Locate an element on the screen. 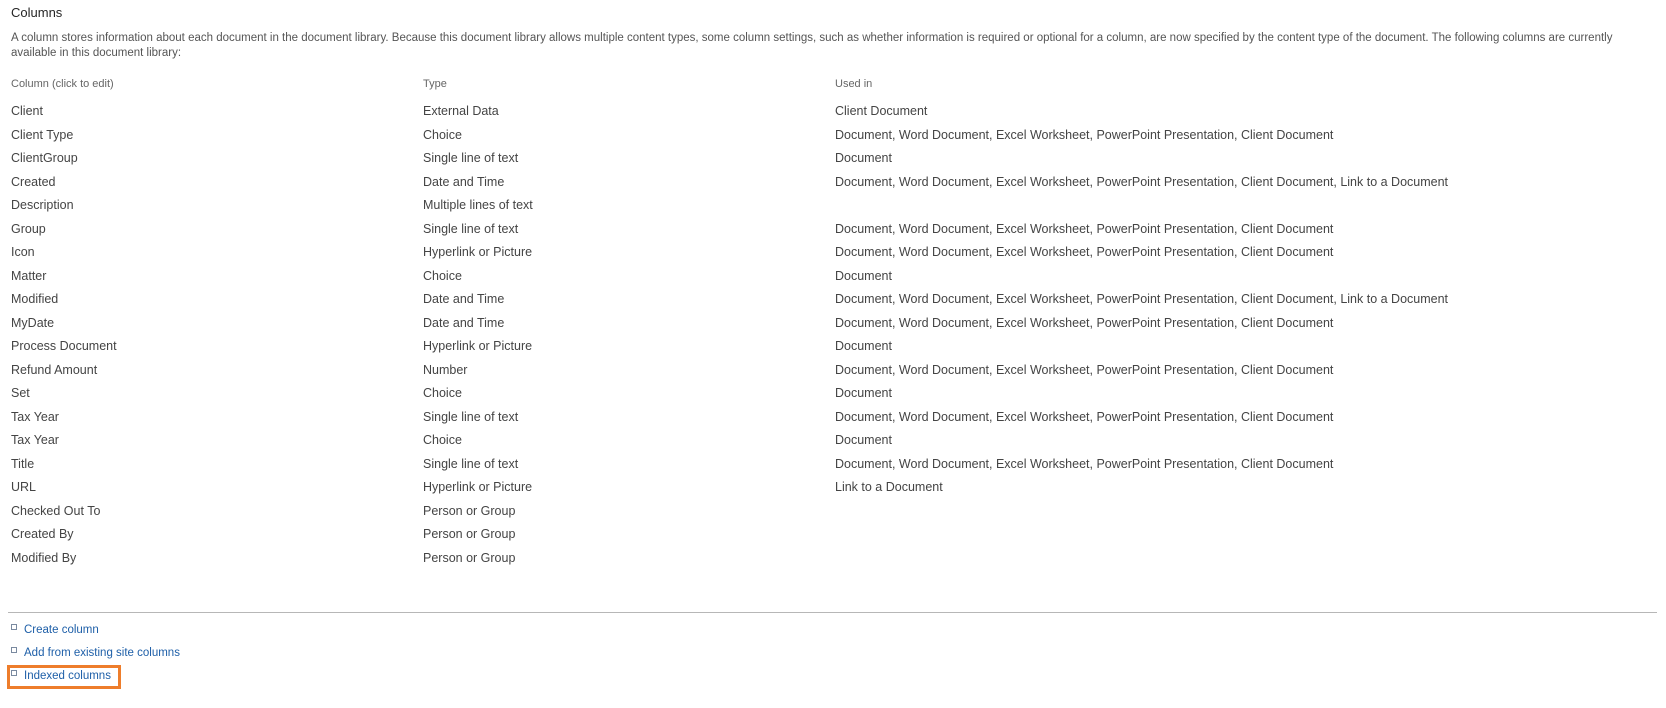 The image size is (1666, 708). column-name-link: Client Type is located at coordinates (217, 136).